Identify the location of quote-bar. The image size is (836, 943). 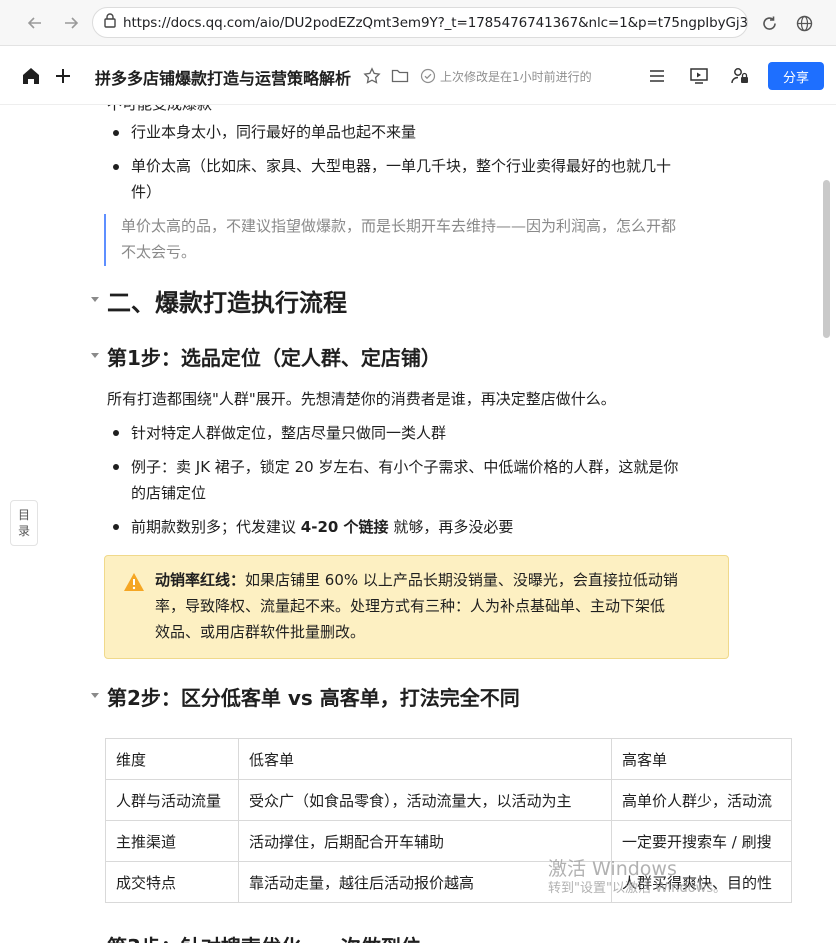
(105, 240).